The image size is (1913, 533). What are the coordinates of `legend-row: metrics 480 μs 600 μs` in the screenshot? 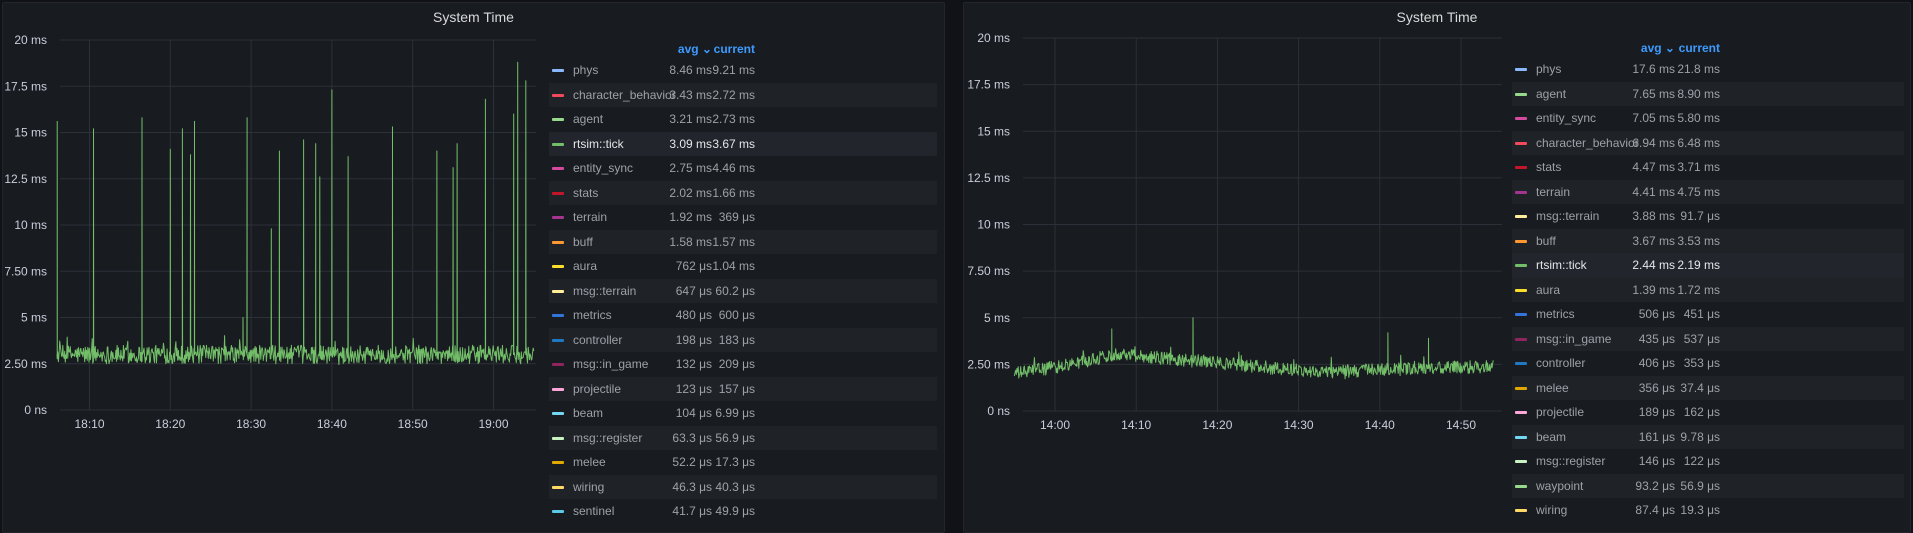 It's located at (743, 315).